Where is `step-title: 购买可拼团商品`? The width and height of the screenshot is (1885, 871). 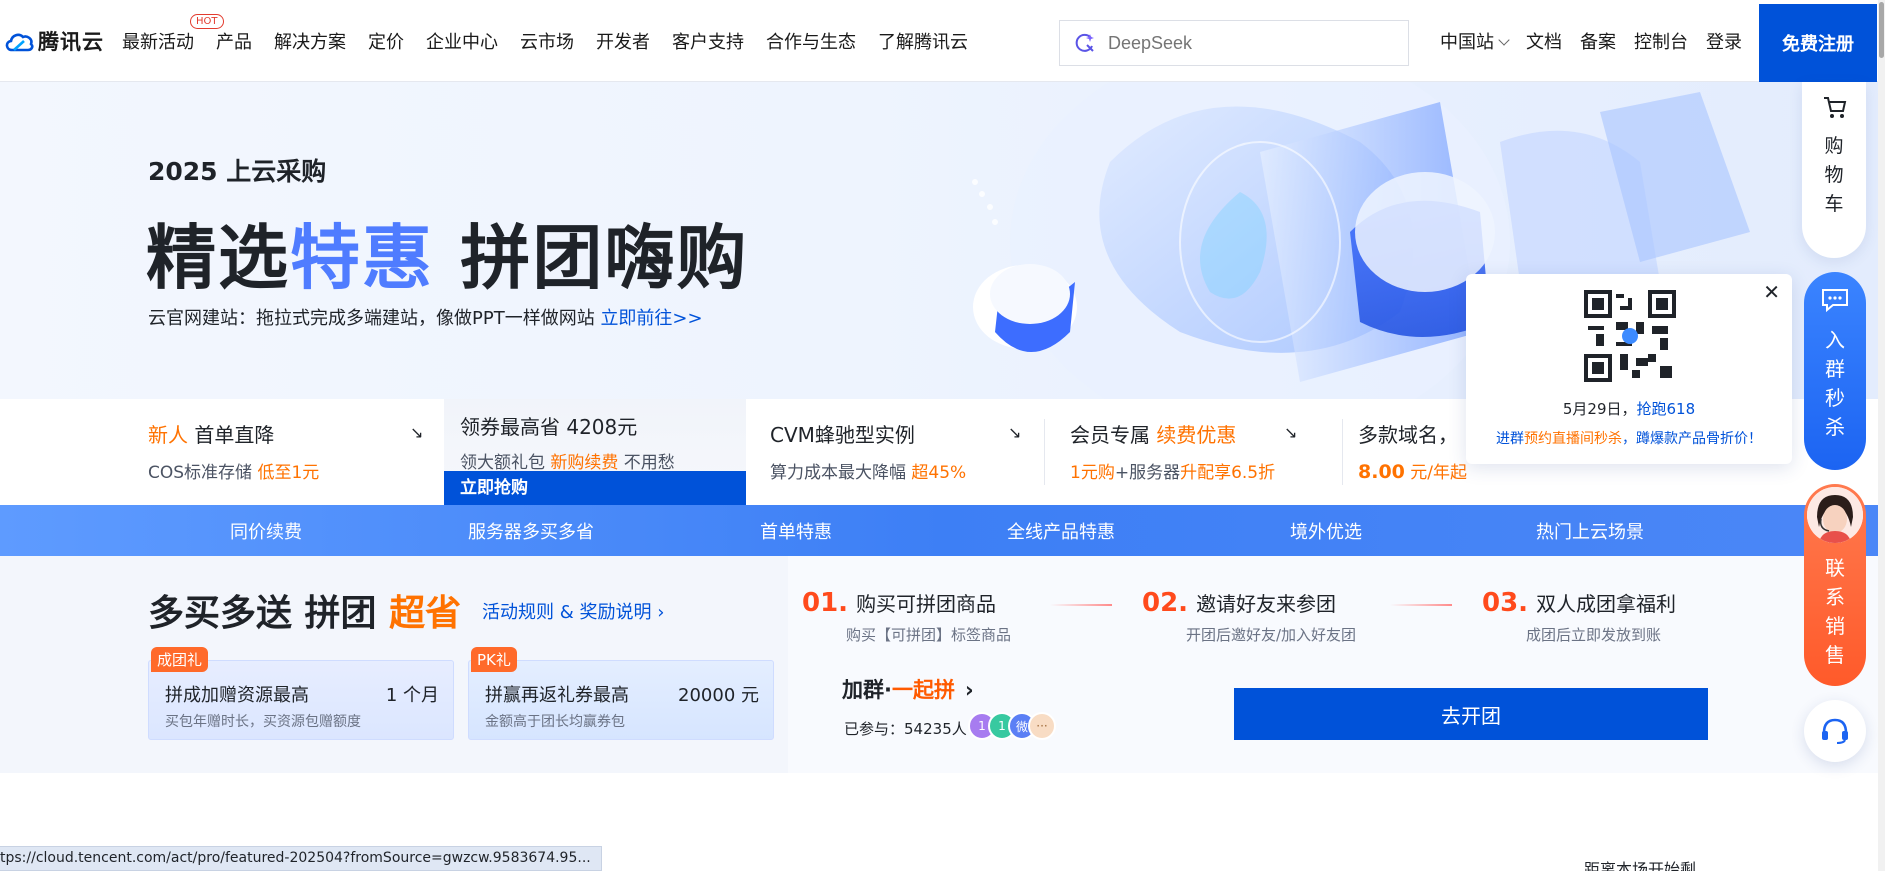
step-title: 购买可拼团商品 is located at coordinates (926, 604).